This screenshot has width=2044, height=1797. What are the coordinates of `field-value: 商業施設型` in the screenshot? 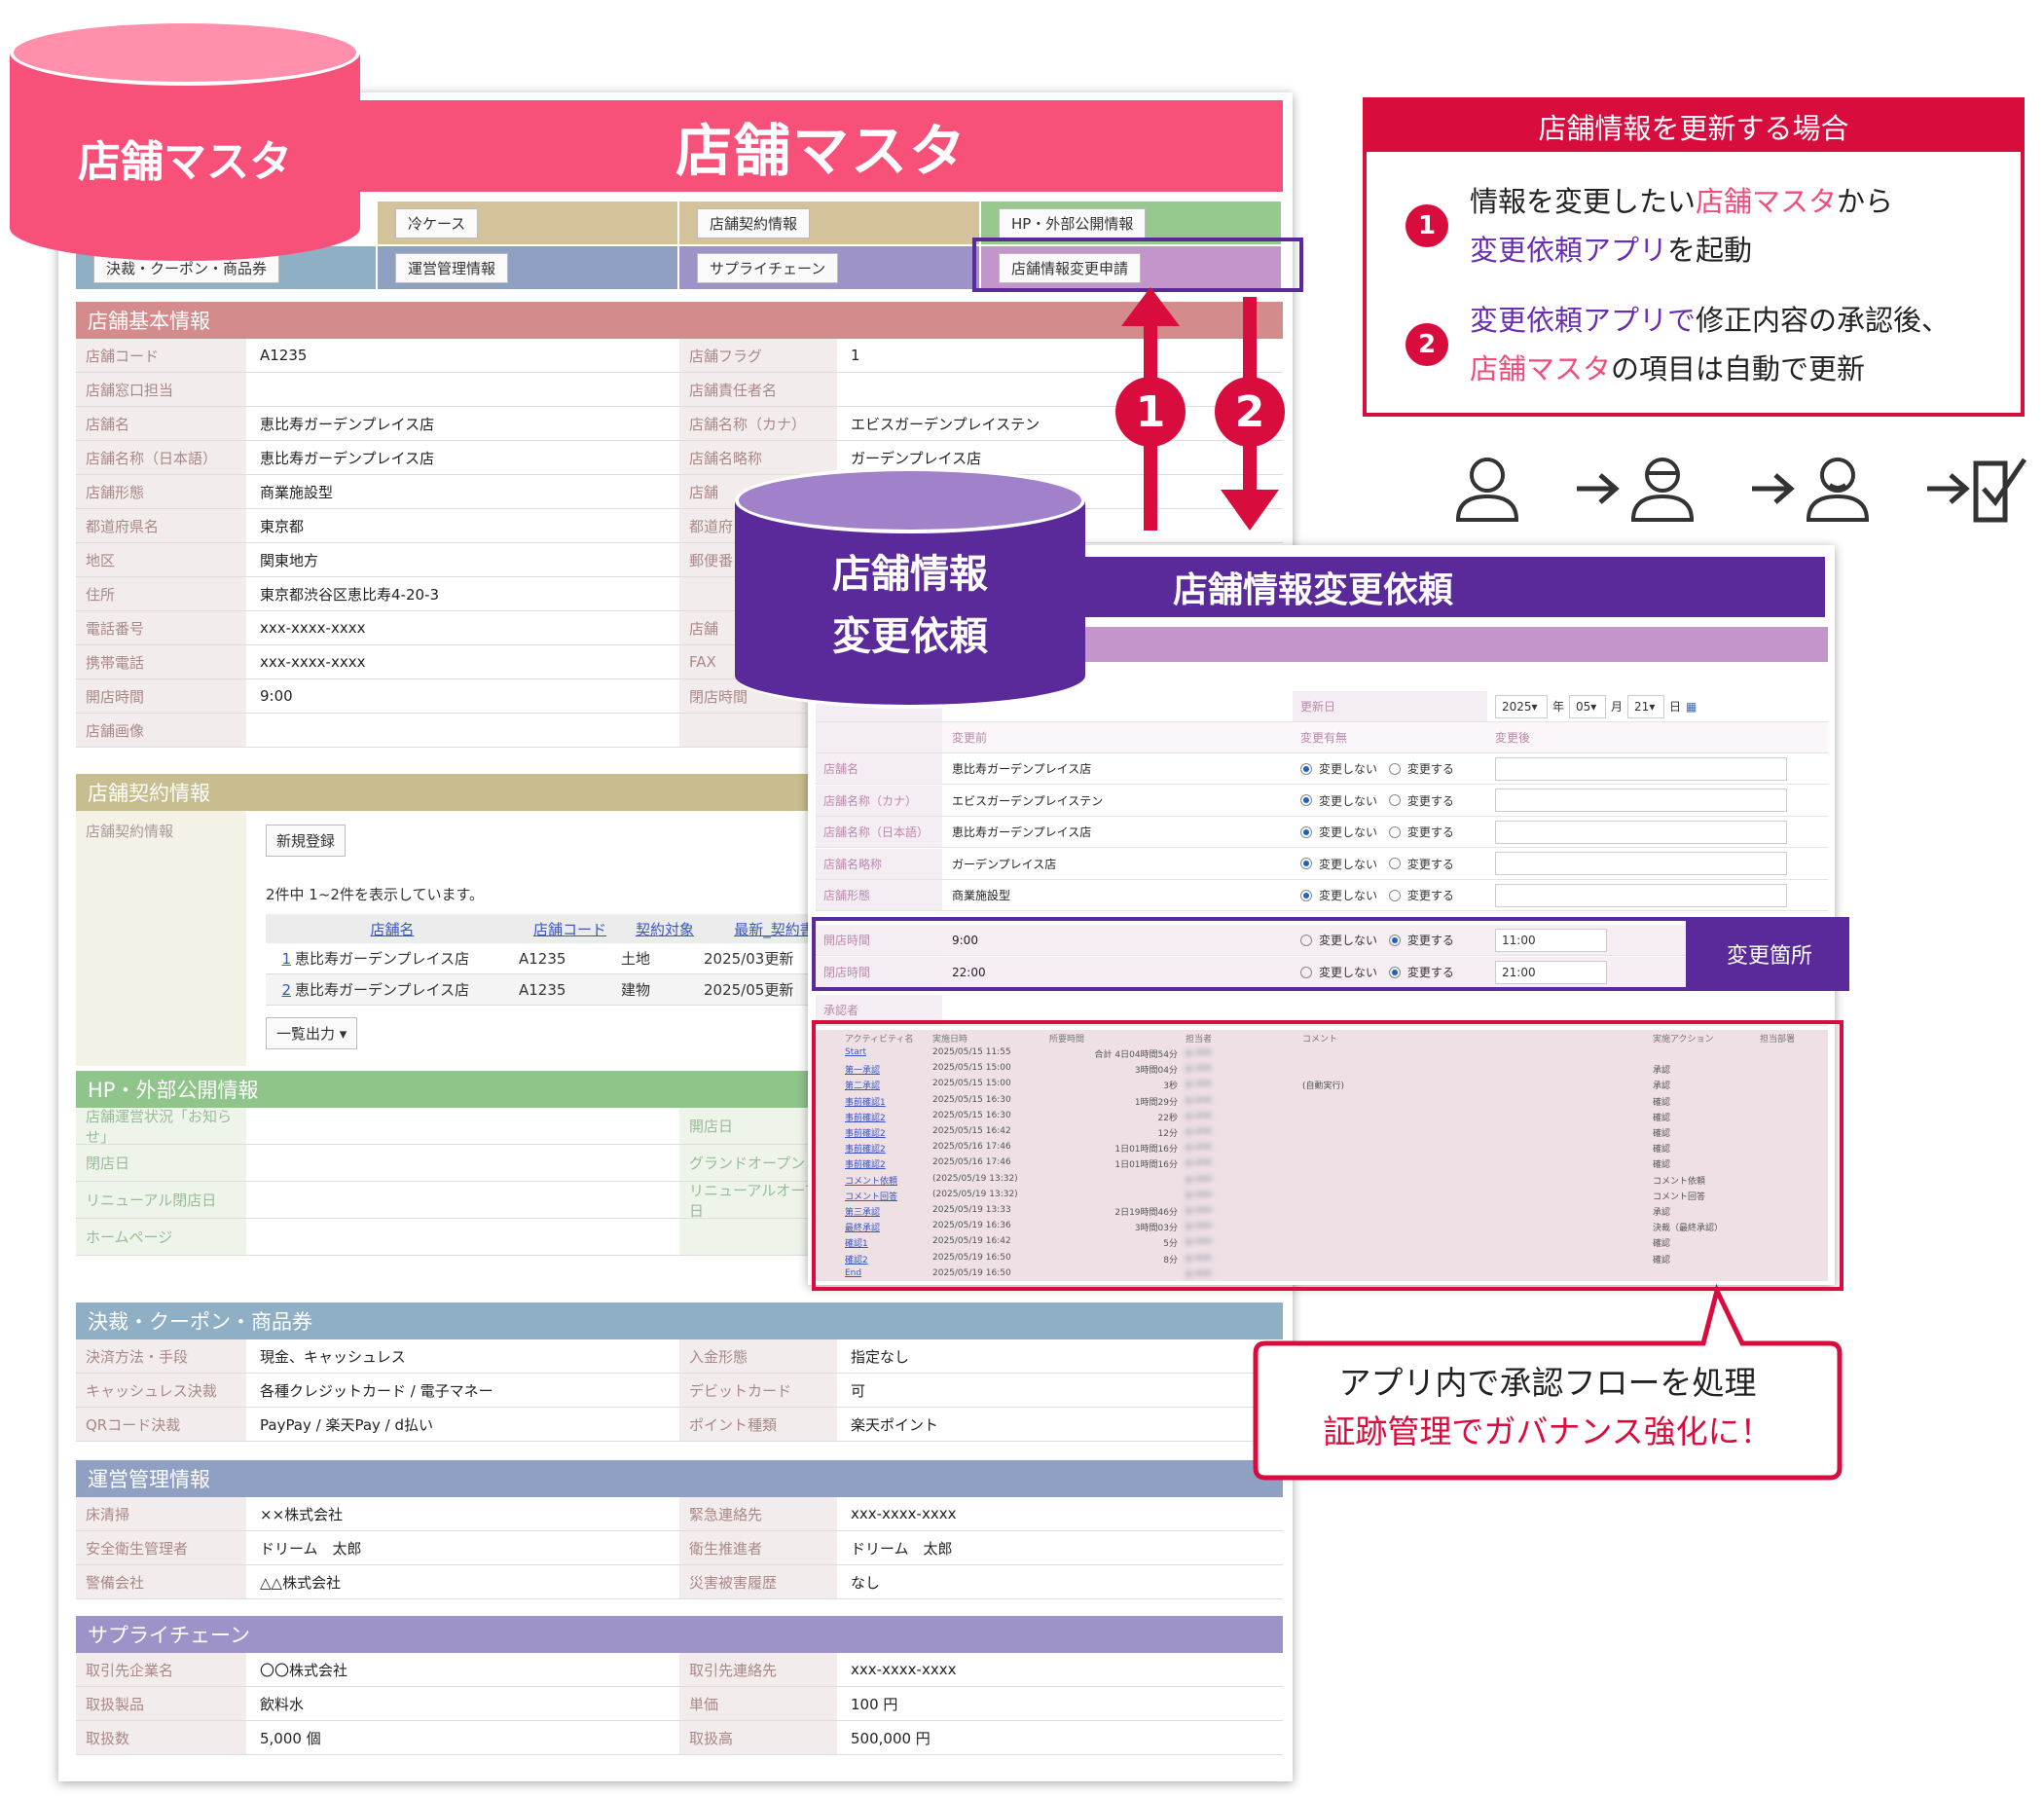 It's located at (297, 492).